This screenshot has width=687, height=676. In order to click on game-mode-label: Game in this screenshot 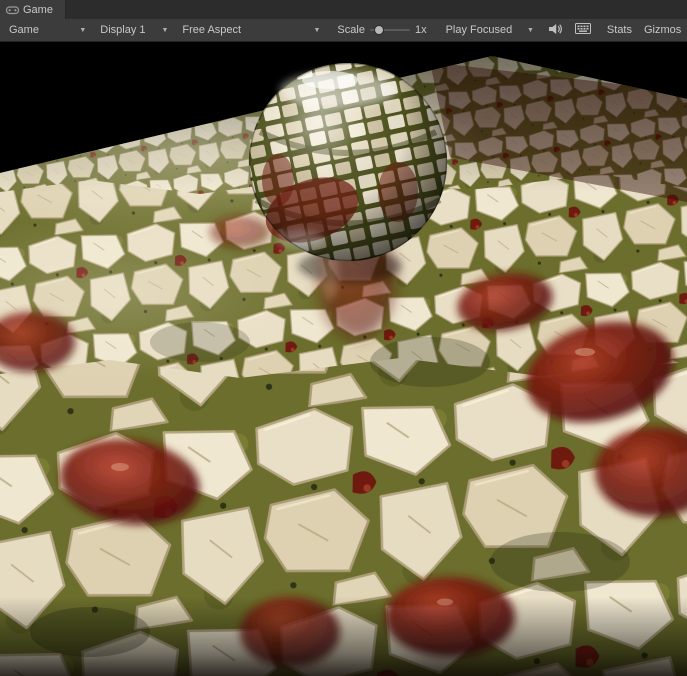, I will do `click(24, 30)`.